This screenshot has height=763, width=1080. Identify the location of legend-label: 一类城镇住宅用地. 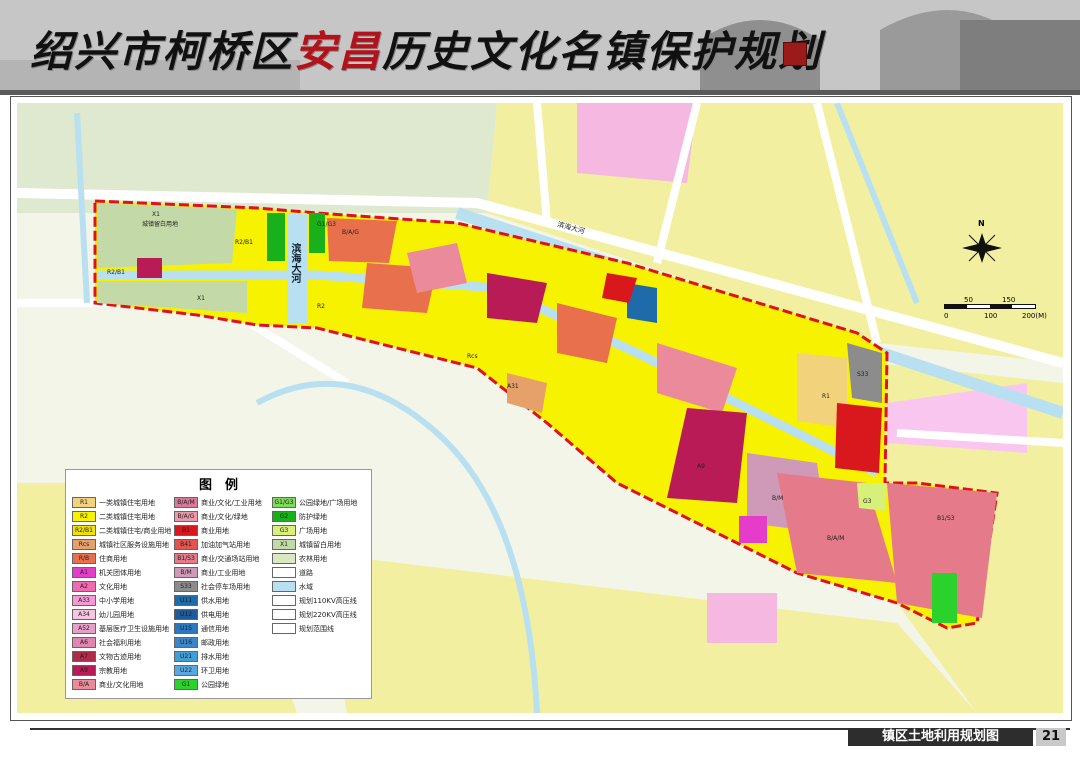
(127, 502).